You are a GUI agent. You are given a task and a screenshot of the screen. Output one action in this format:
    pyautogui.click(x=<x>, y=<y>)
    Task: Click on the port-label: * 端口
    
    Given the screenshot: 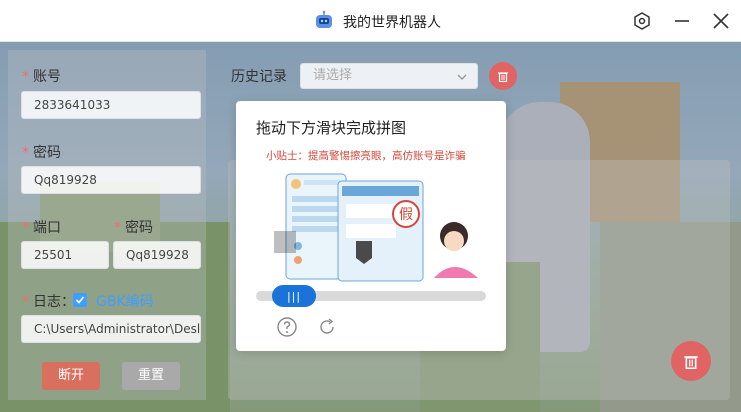 What is the action you would take?
    pyautogui.click(x=41, y=228)
    